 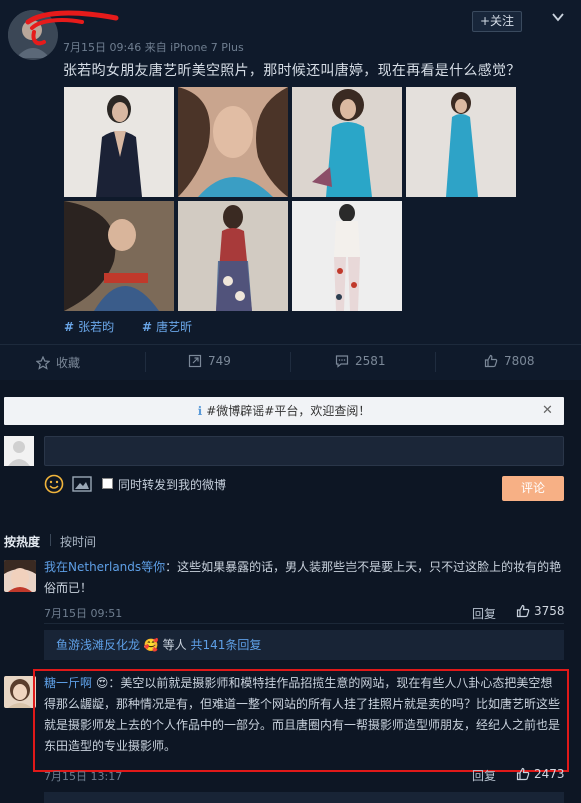 I want to click on sort-divider, so click(x=50, y=540).